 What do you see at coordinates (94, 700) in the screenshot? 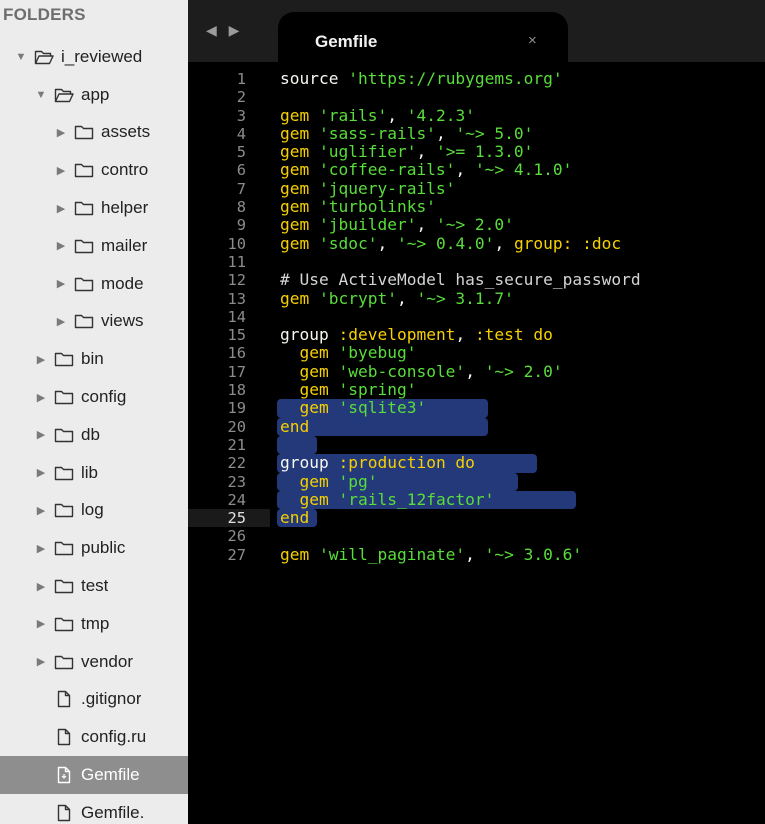
I see `sidebar-item-gitignor: .gitignor` at bounding box center [94, 700].